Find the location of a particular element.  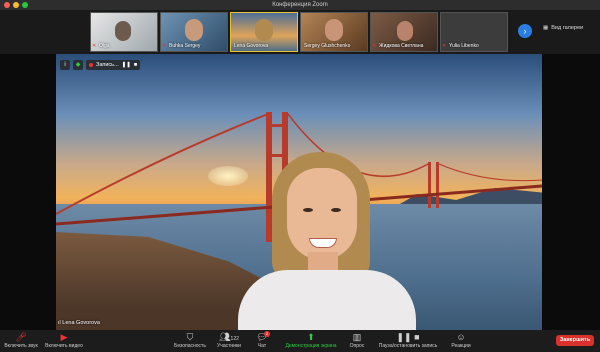

shield-icon: ◆ is located at coordinates (78, 65).